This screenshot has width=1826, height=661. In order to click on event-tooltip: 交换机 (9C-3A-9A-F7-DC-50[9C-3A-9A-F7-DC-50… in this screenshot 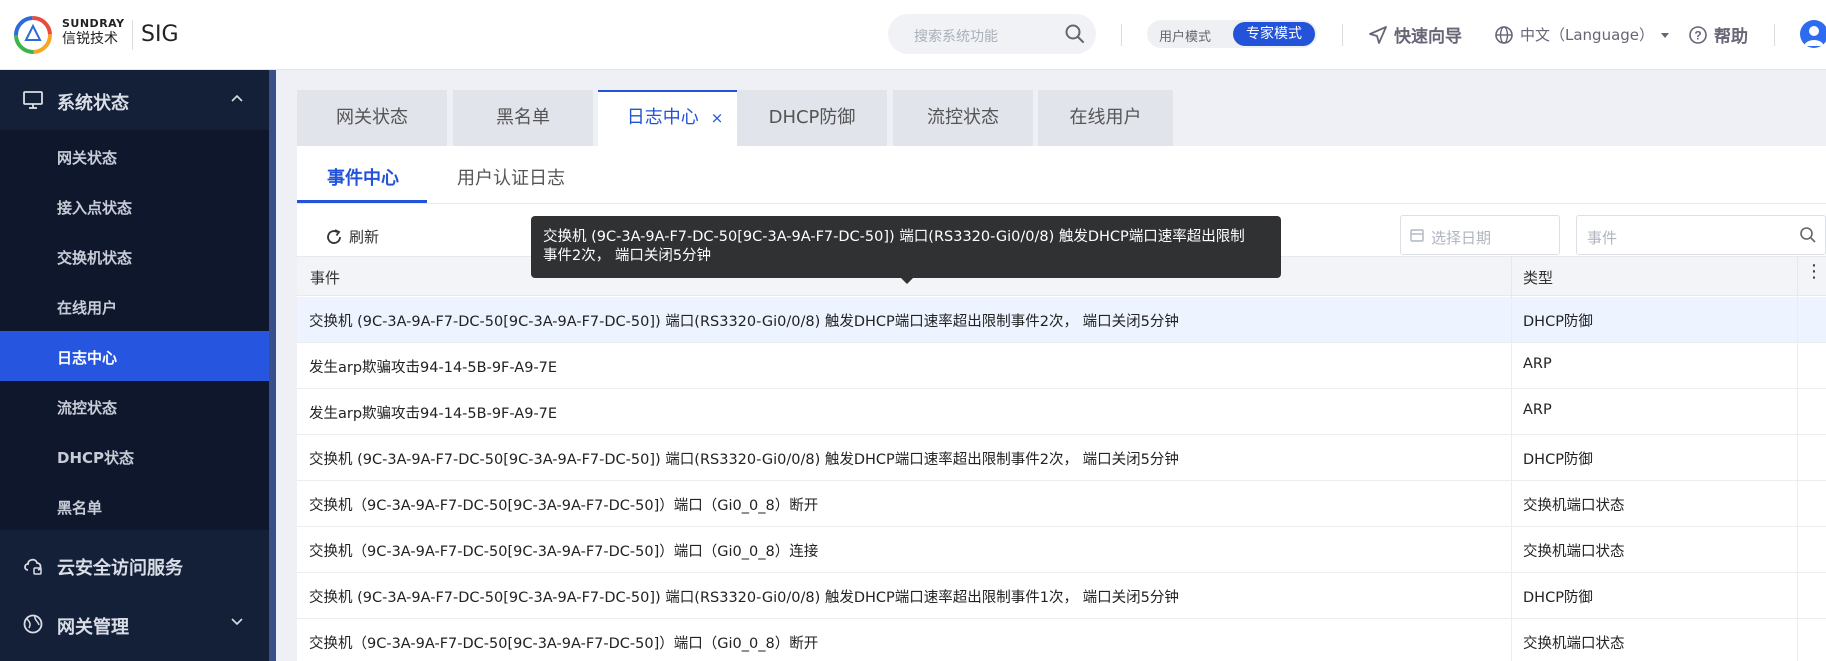, I will do `click(906, 247)`.